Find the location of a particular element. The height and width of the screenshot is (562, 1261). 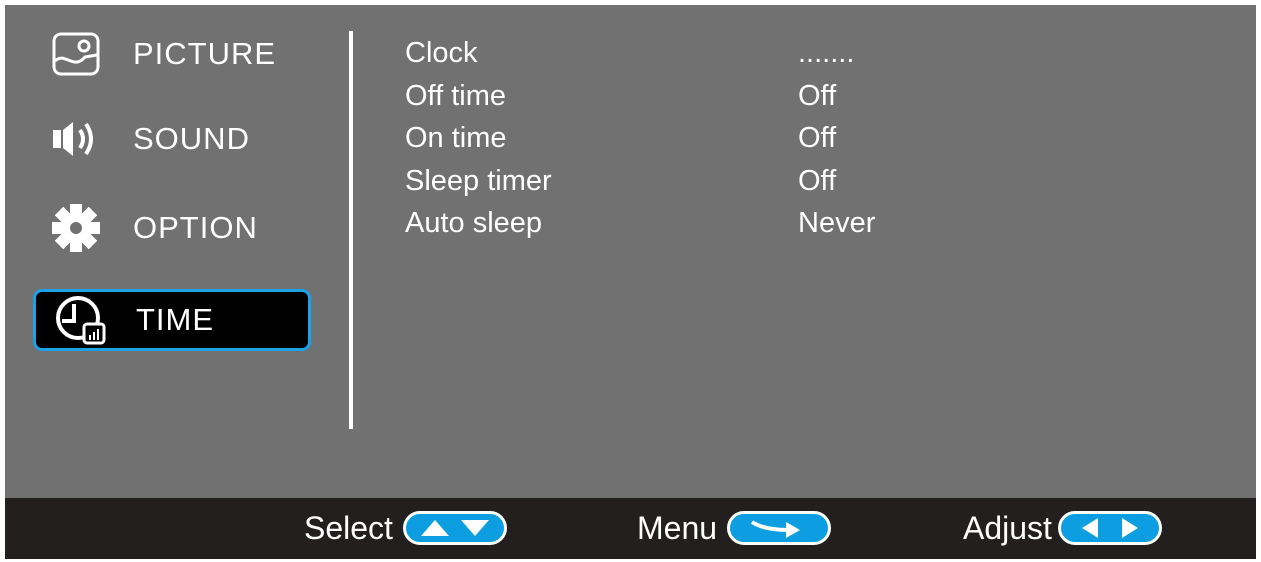

speaker-icon is located at coordinates (81, 139).